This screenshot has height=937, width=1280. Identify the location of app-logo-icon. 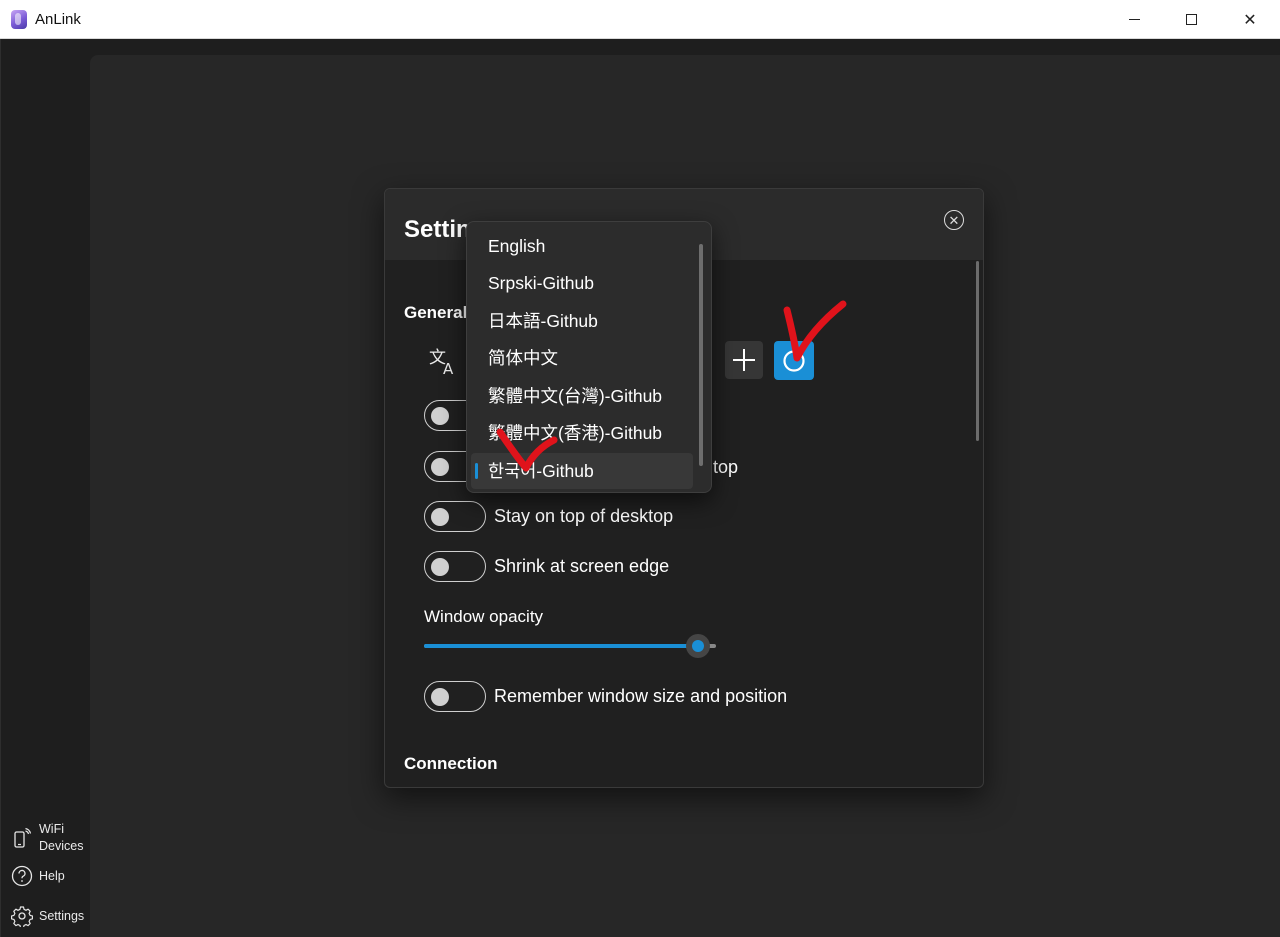
(19, 19).